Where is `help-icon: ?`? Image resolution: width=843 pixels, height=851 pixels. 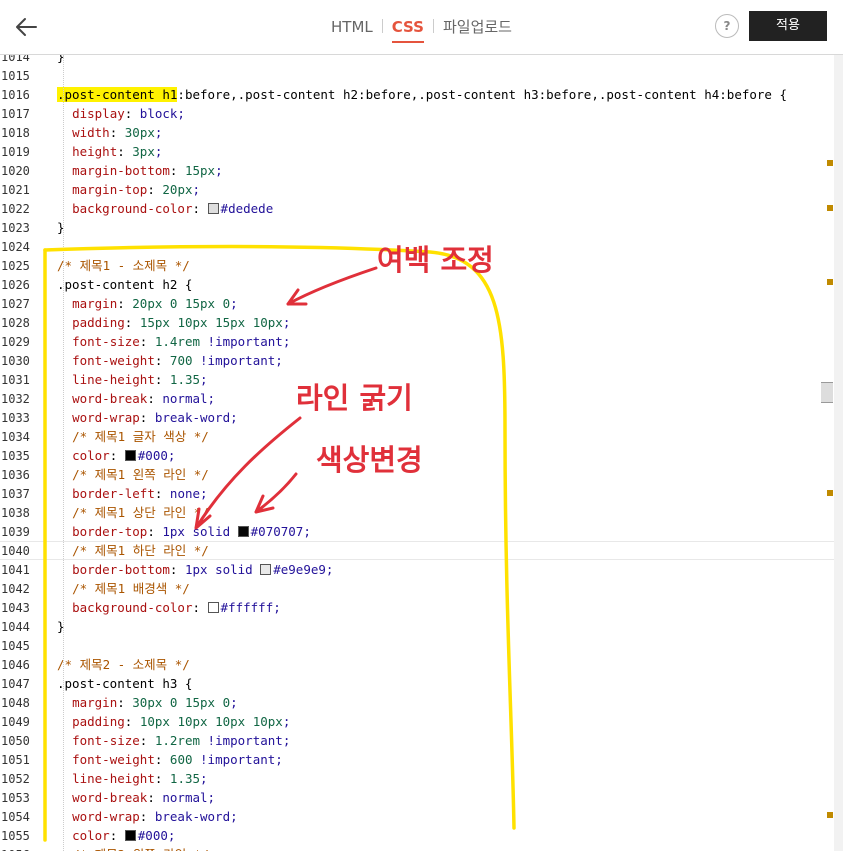 help-icon: ? is located at coordinates (727, 26).